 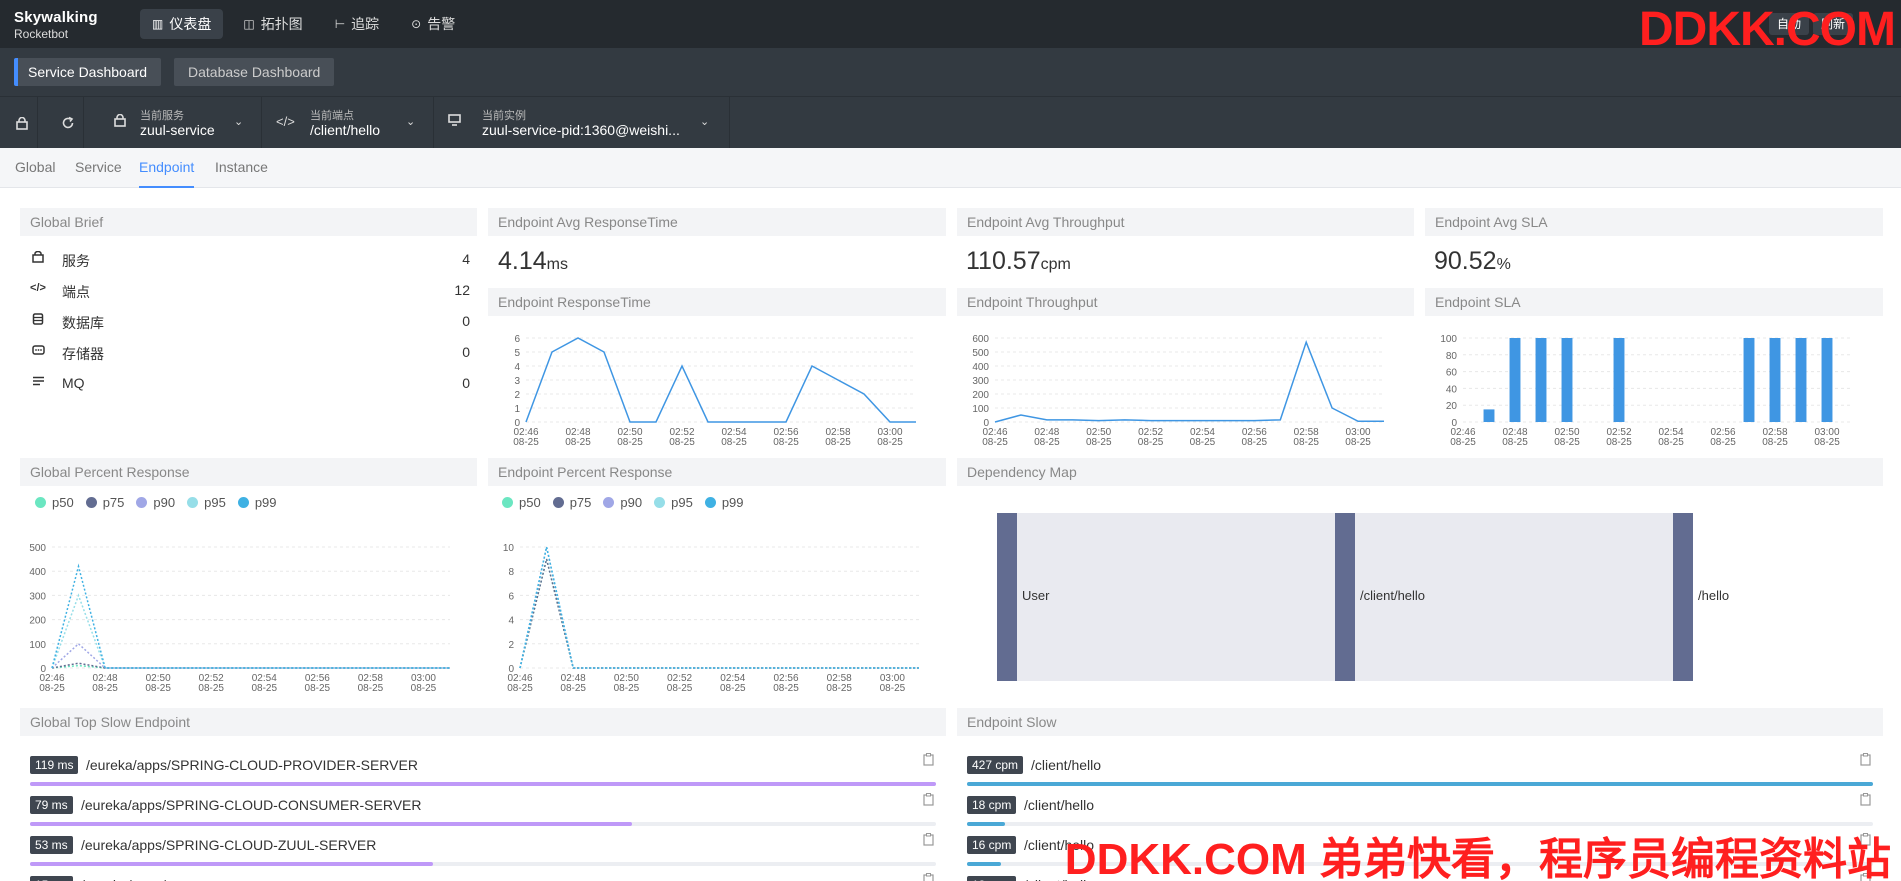 I want to click on instance-selector: 当前实例 zuul-service-pid:1360@weishi... ⌄, so click(x=582, y=123).